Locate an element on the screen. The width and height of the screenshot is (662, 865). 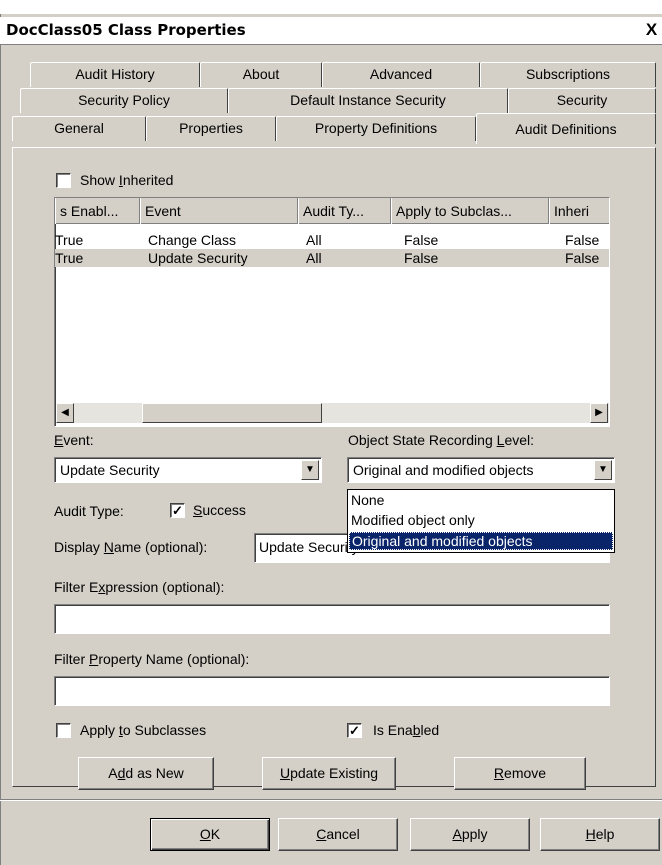
filter-property-input is located at coordinates (332, 691).